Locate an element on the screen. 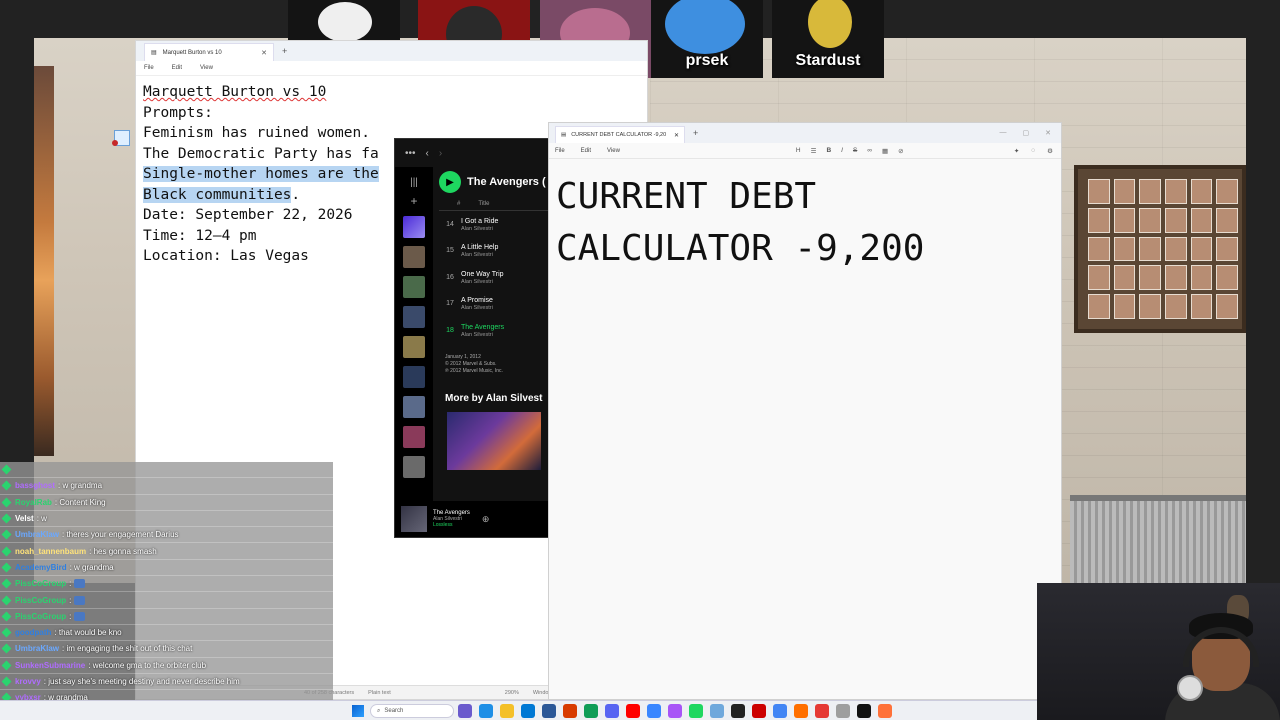 This screenshot has height=720, width=1280. debt-text-area: CURRENT DEBT CALCULATOR -9,200 is located at coordinates (805, 217).